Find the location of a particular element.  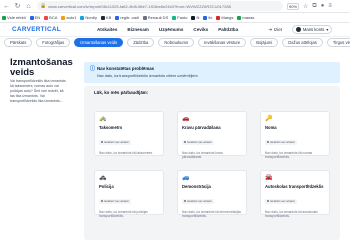

user-avatar-icon is located at coordinates (298, 29).